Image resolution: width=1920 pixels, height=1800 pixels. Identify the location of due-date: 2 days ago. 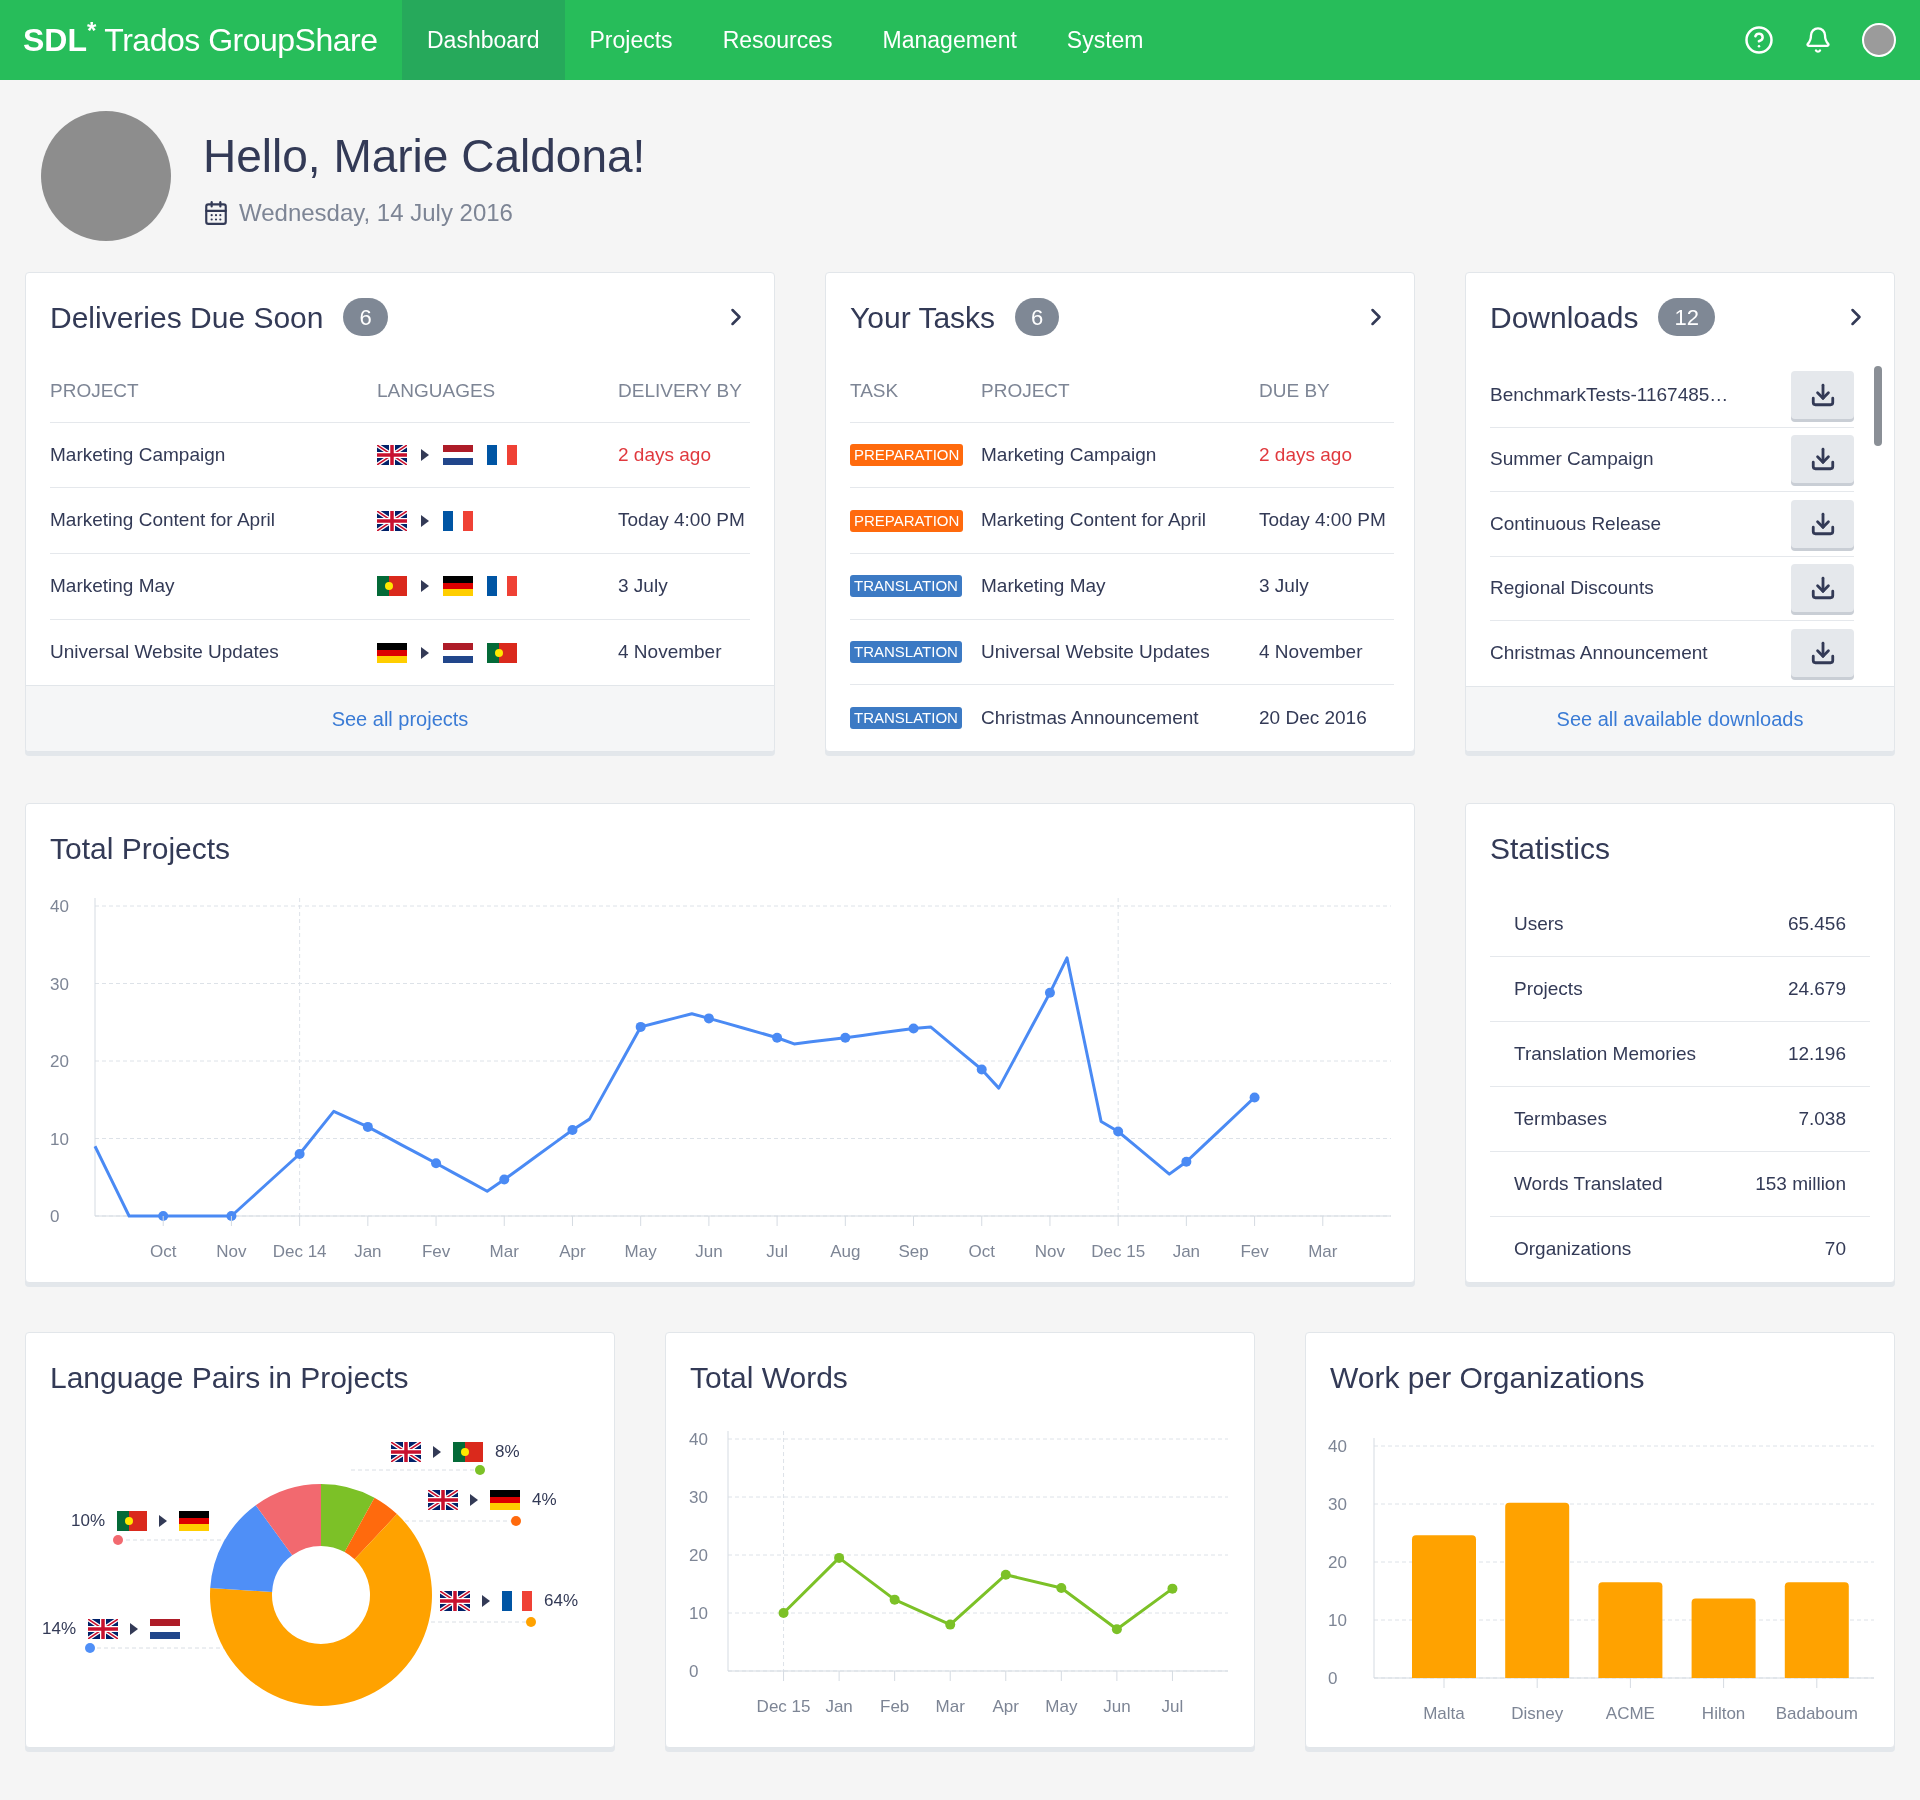
(1306, 454).